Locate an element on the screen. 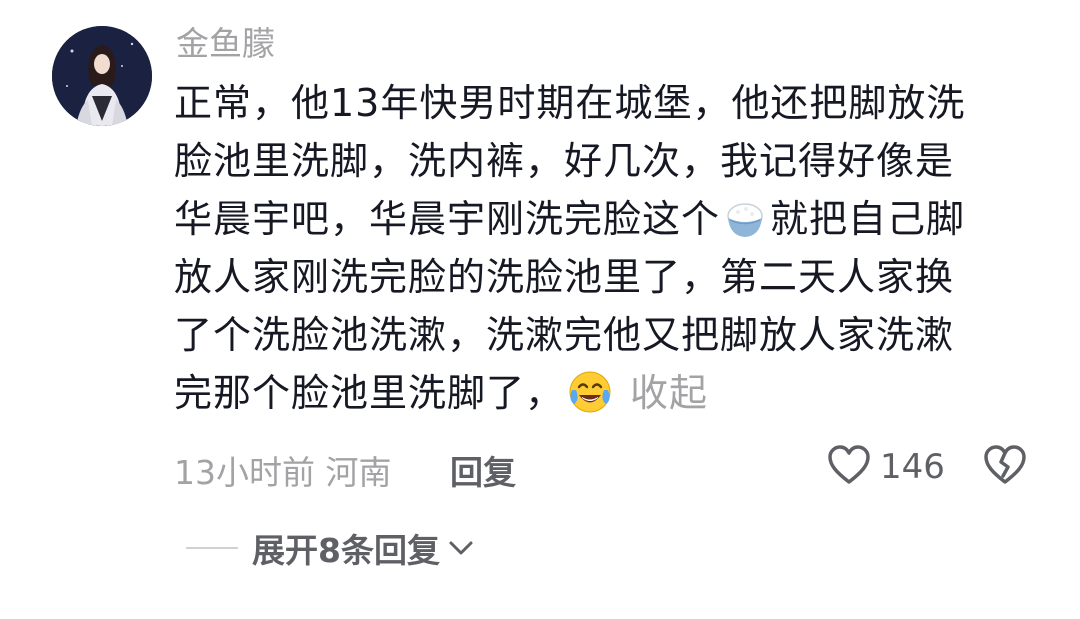 Image resolution: width=1080 pixels, height=619 pixels. expand-replies-label: 展开8条回复 is located at coordinates (346, 550).